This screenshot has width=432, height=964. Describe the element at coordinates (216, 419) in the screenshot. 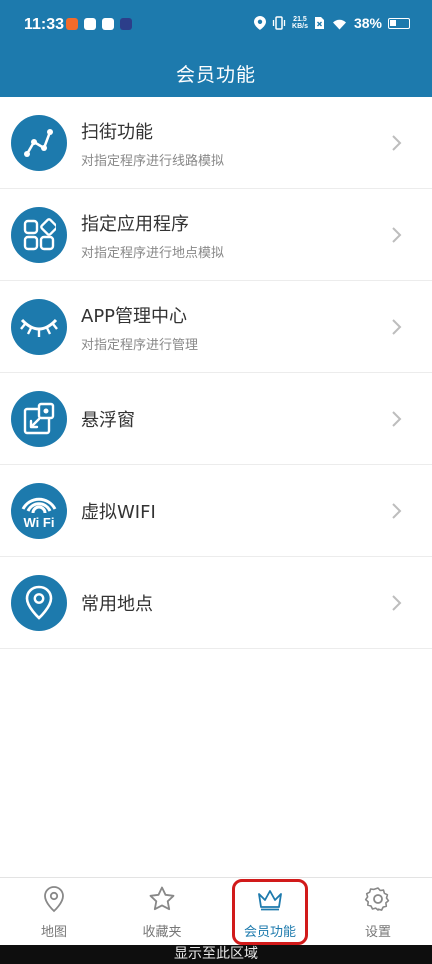

I see `menu-item-floating-window: 悬浮窗` at that location.